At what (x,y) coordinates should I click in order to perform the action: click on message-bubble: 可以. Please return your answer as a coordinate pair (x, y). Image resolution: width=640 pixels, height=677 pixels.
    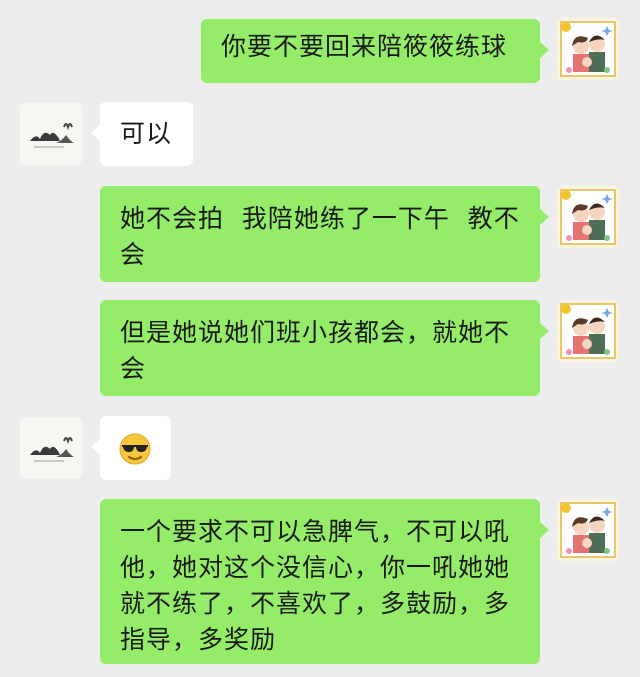
    Looking at the image, I should click on (142, 134).